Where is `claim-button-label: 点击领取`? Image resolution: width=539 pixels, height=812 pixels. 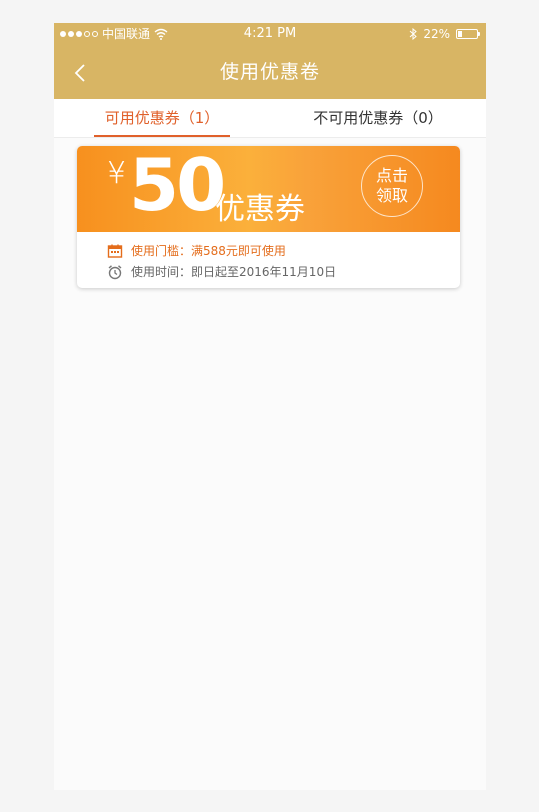 claim-button-label: 点击领取 is located at coordinates (391, 185).